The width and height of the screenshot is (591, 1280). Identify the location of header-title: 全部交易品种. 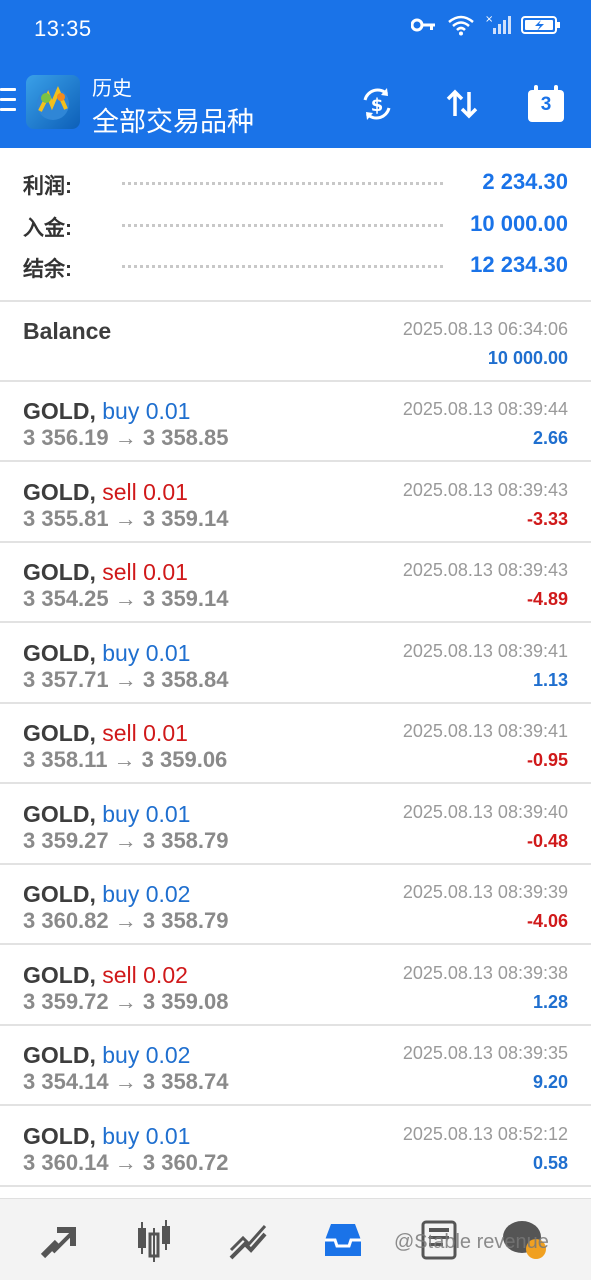
(173, 119).